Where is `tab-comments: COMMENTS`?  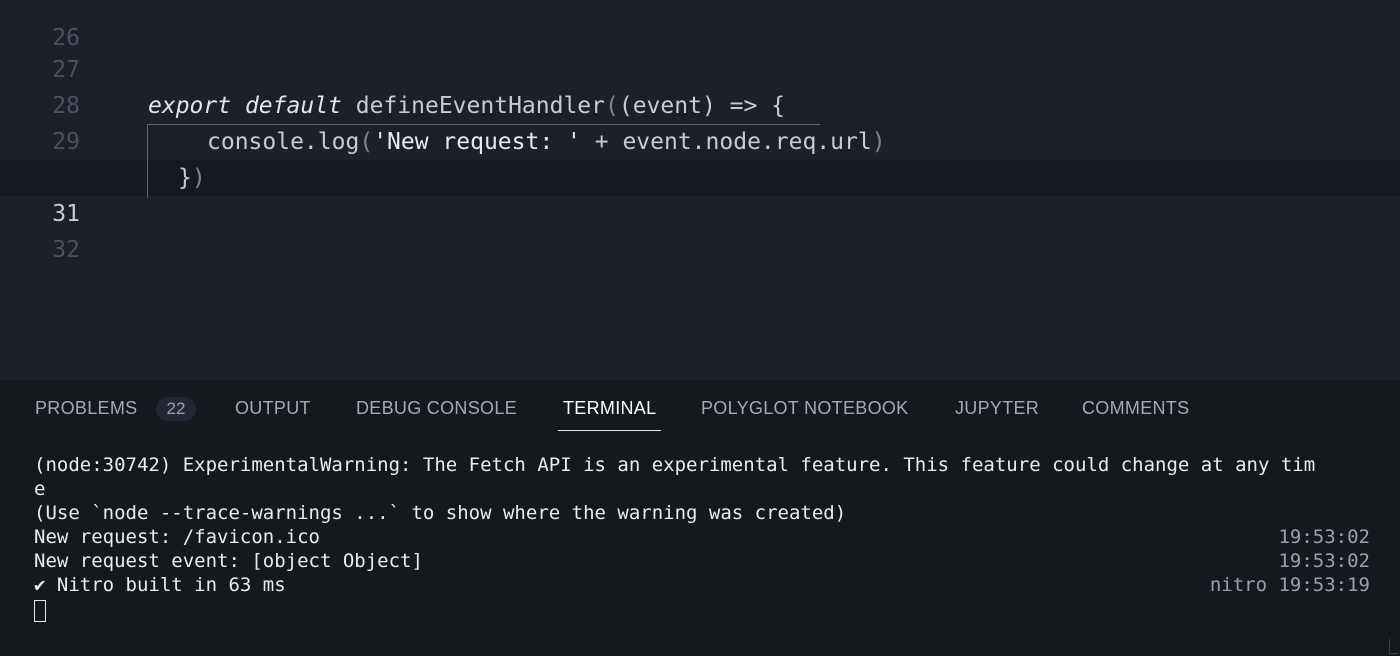 tab-comments: COMMENTS is located at coordinates (1135, 415).